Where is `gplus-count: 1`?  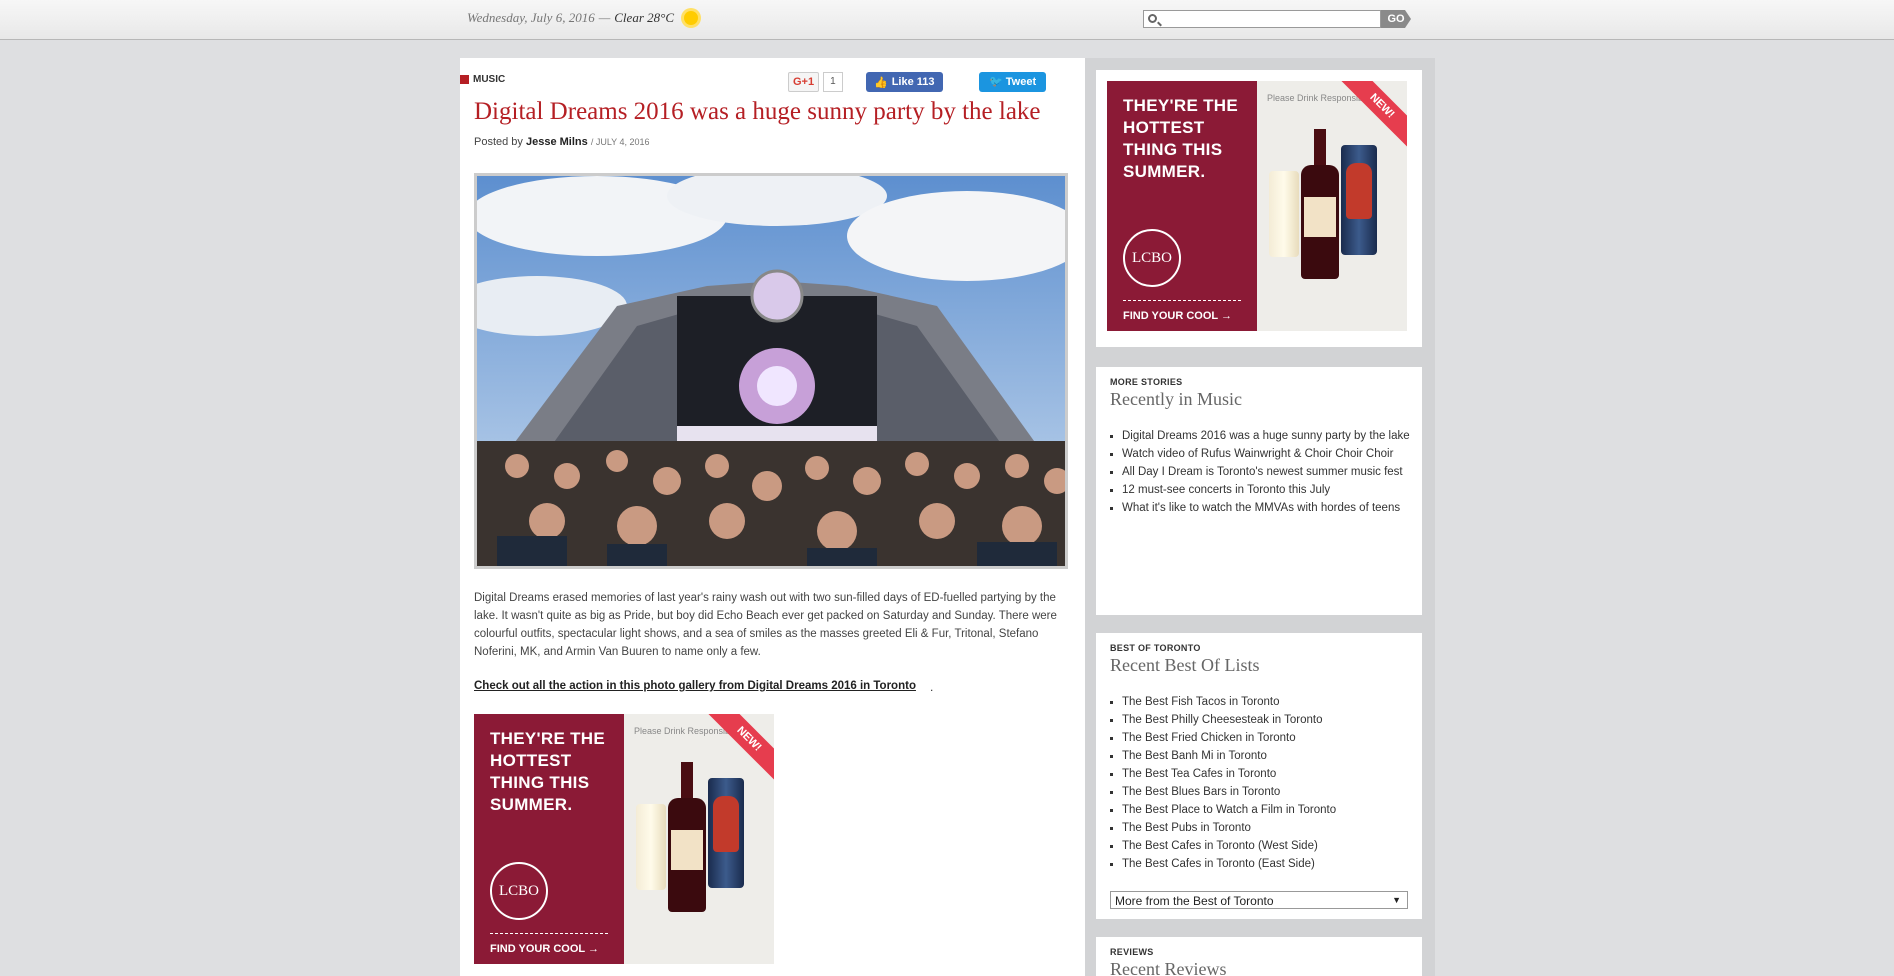
gplus-count: 1 is located at coordinates (833, 82).